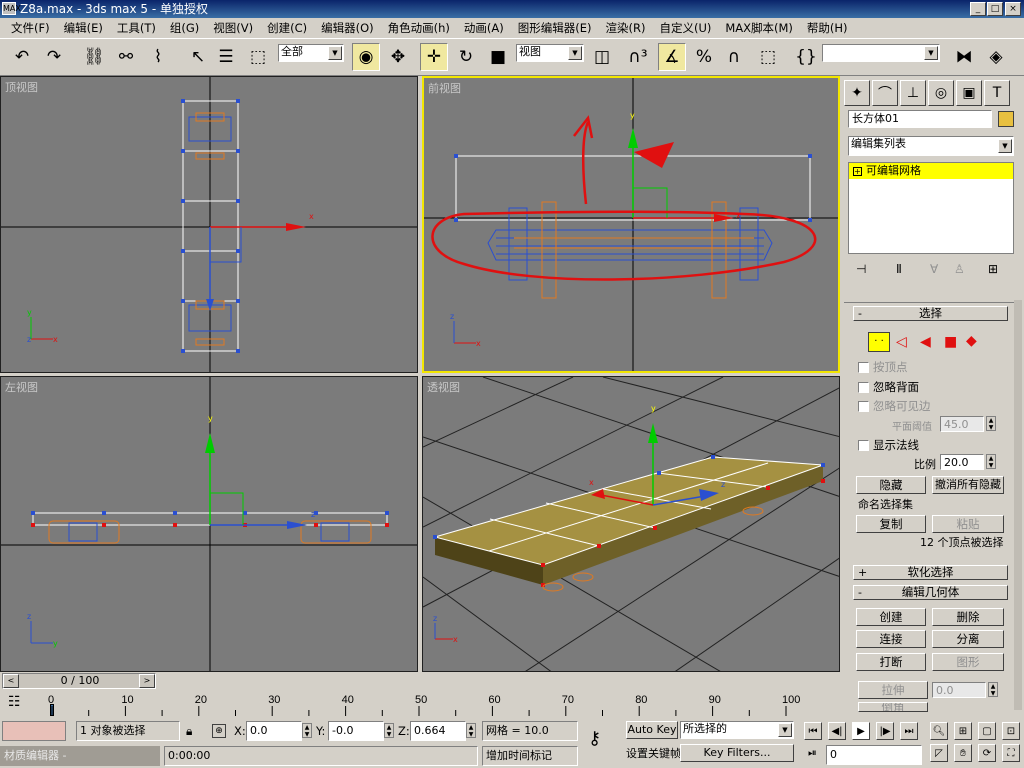  Describe the element at coordinates (883, 367) in the screenshot. I see `by-vertex-option: 按顶点` at that location.